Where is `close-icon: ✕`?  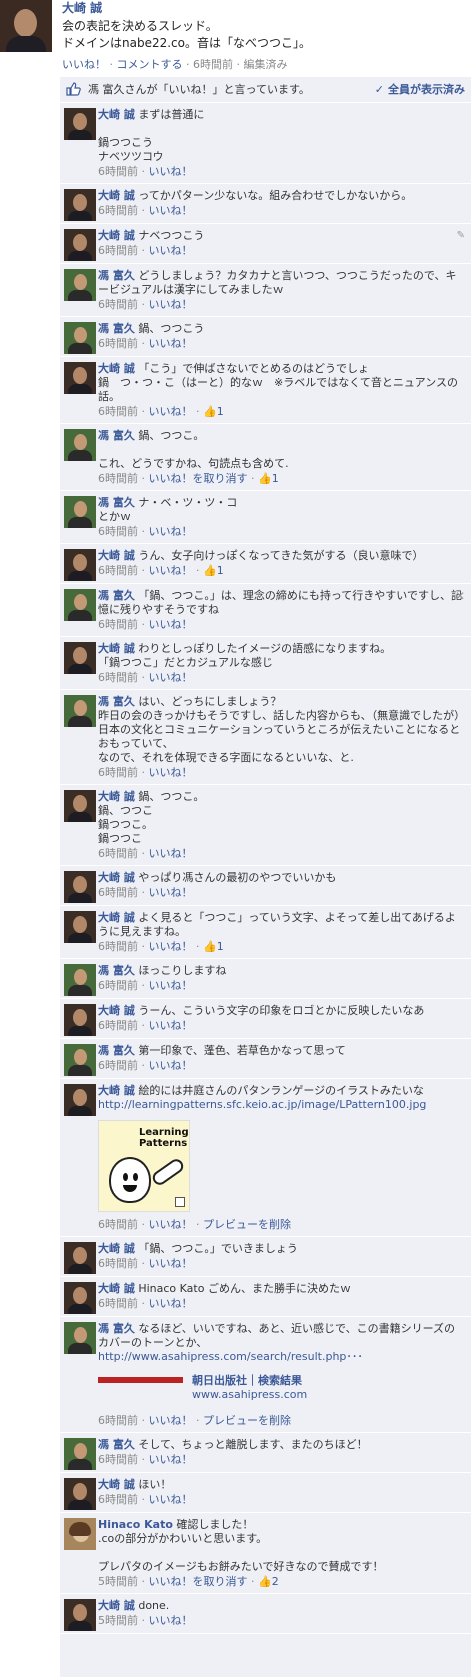
close-icon: ✕ is located at coordinates (460, 596).